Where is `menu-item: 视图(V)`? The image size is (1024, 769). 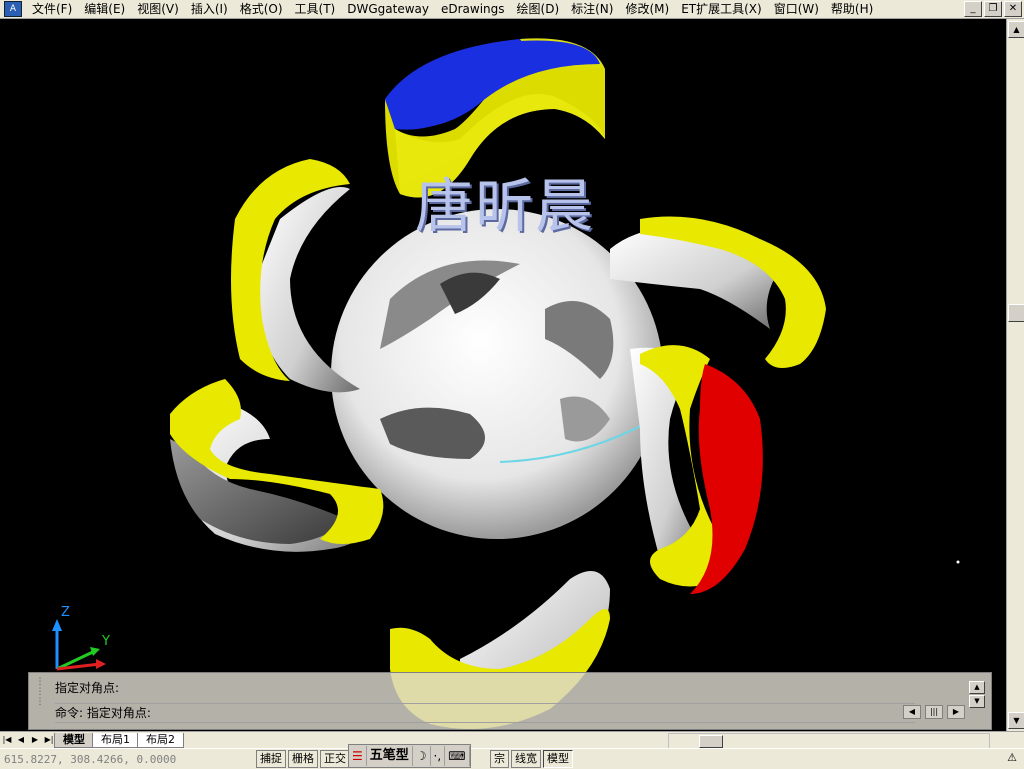
menu-item: 视图(V) is located at coordinates (158, 9).